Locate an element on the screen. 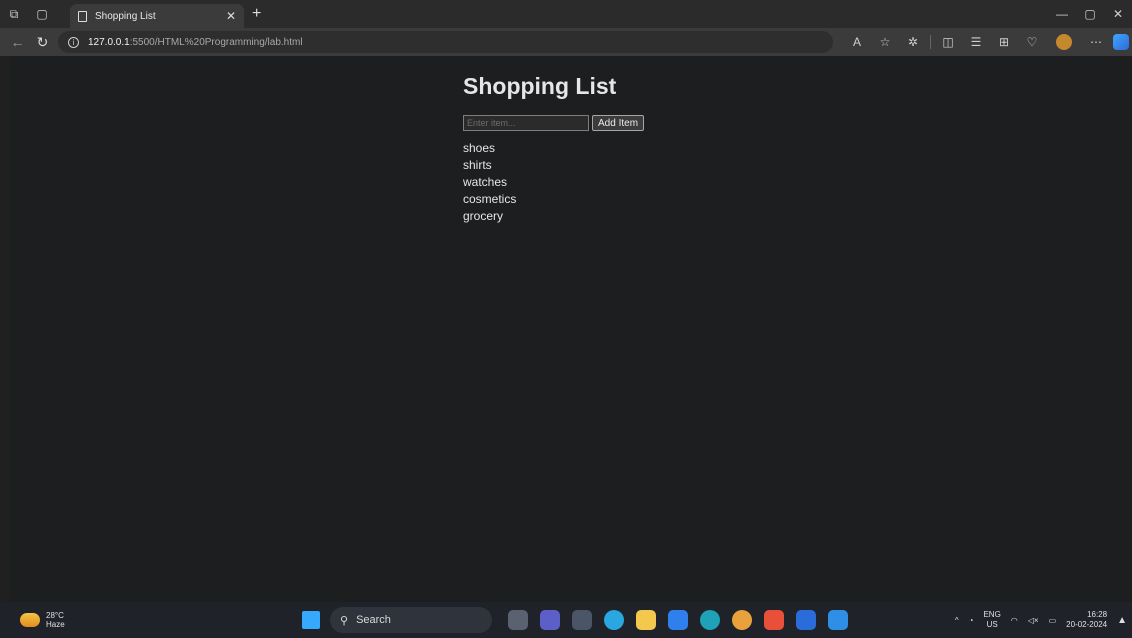 Image resolution: width=1132 pixels, height=638 pixels. file-explorer-icon is located at coordinates (646, 620).